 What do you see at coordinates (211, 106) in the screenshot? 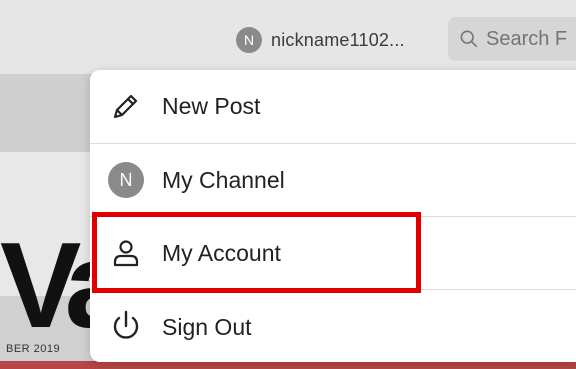
I see `menu-item-label: New Post` at bounding box center [211, 106].